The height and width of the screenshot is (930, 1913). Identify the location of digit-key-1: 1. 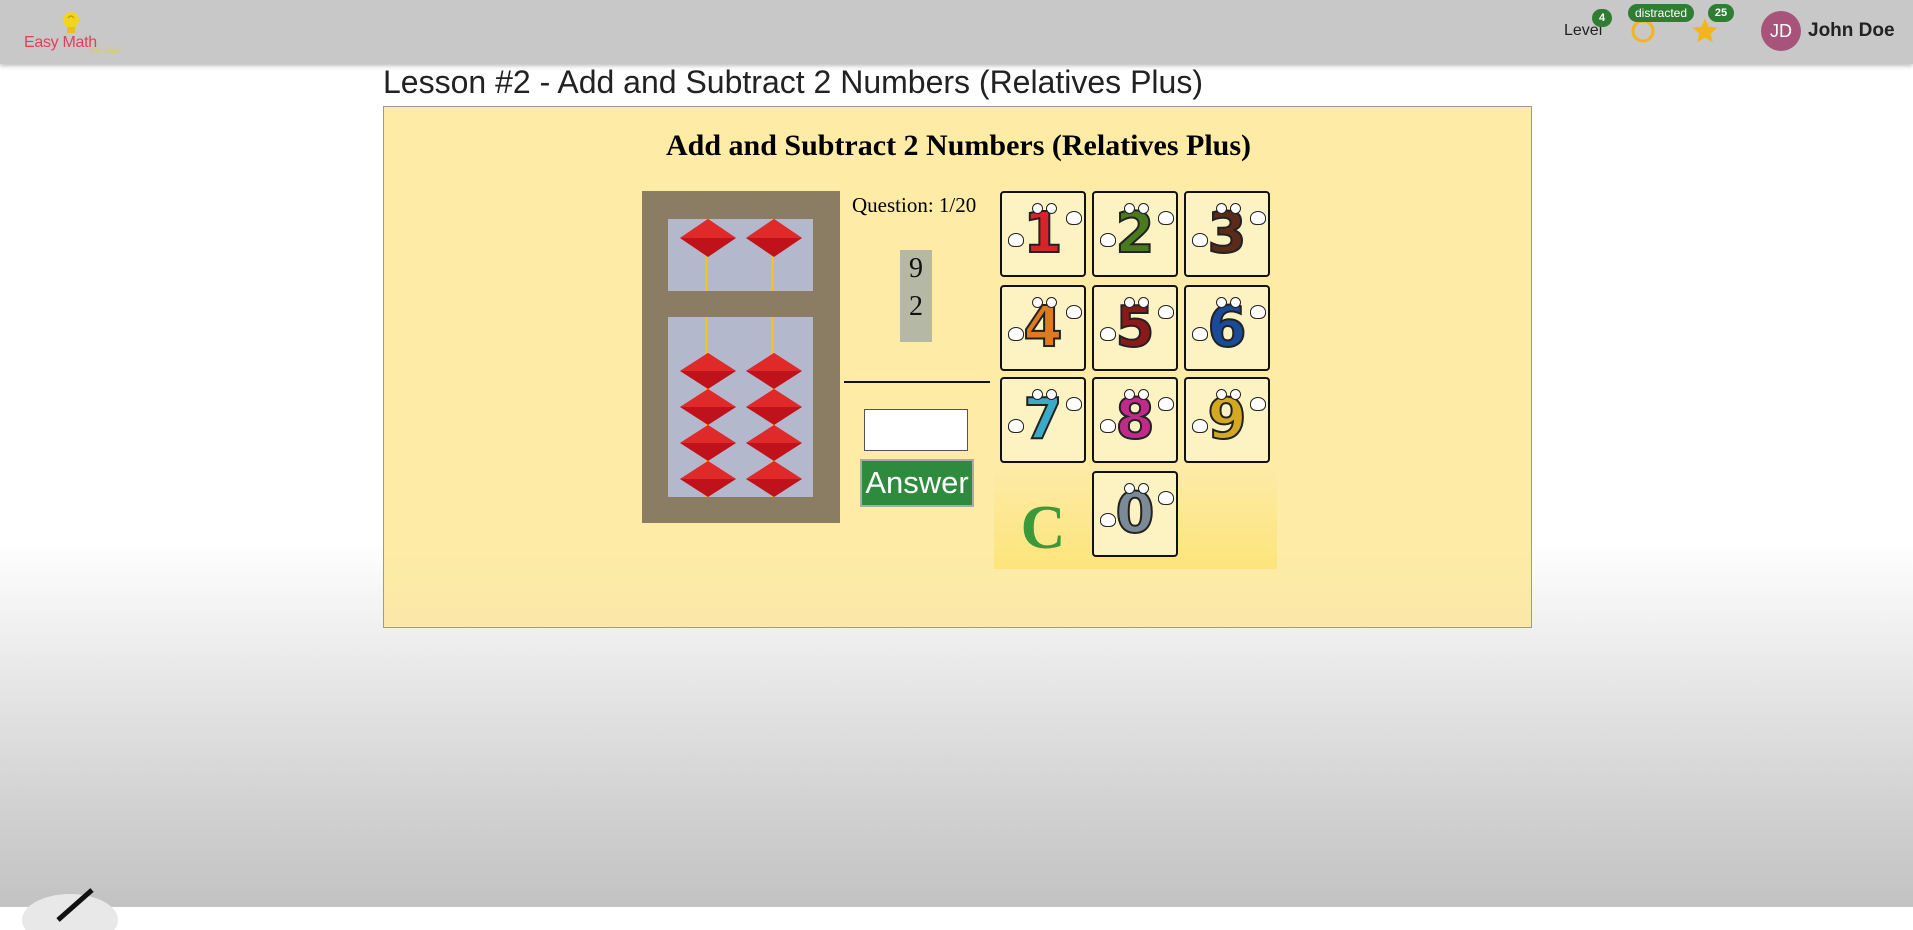
(1043, 234).